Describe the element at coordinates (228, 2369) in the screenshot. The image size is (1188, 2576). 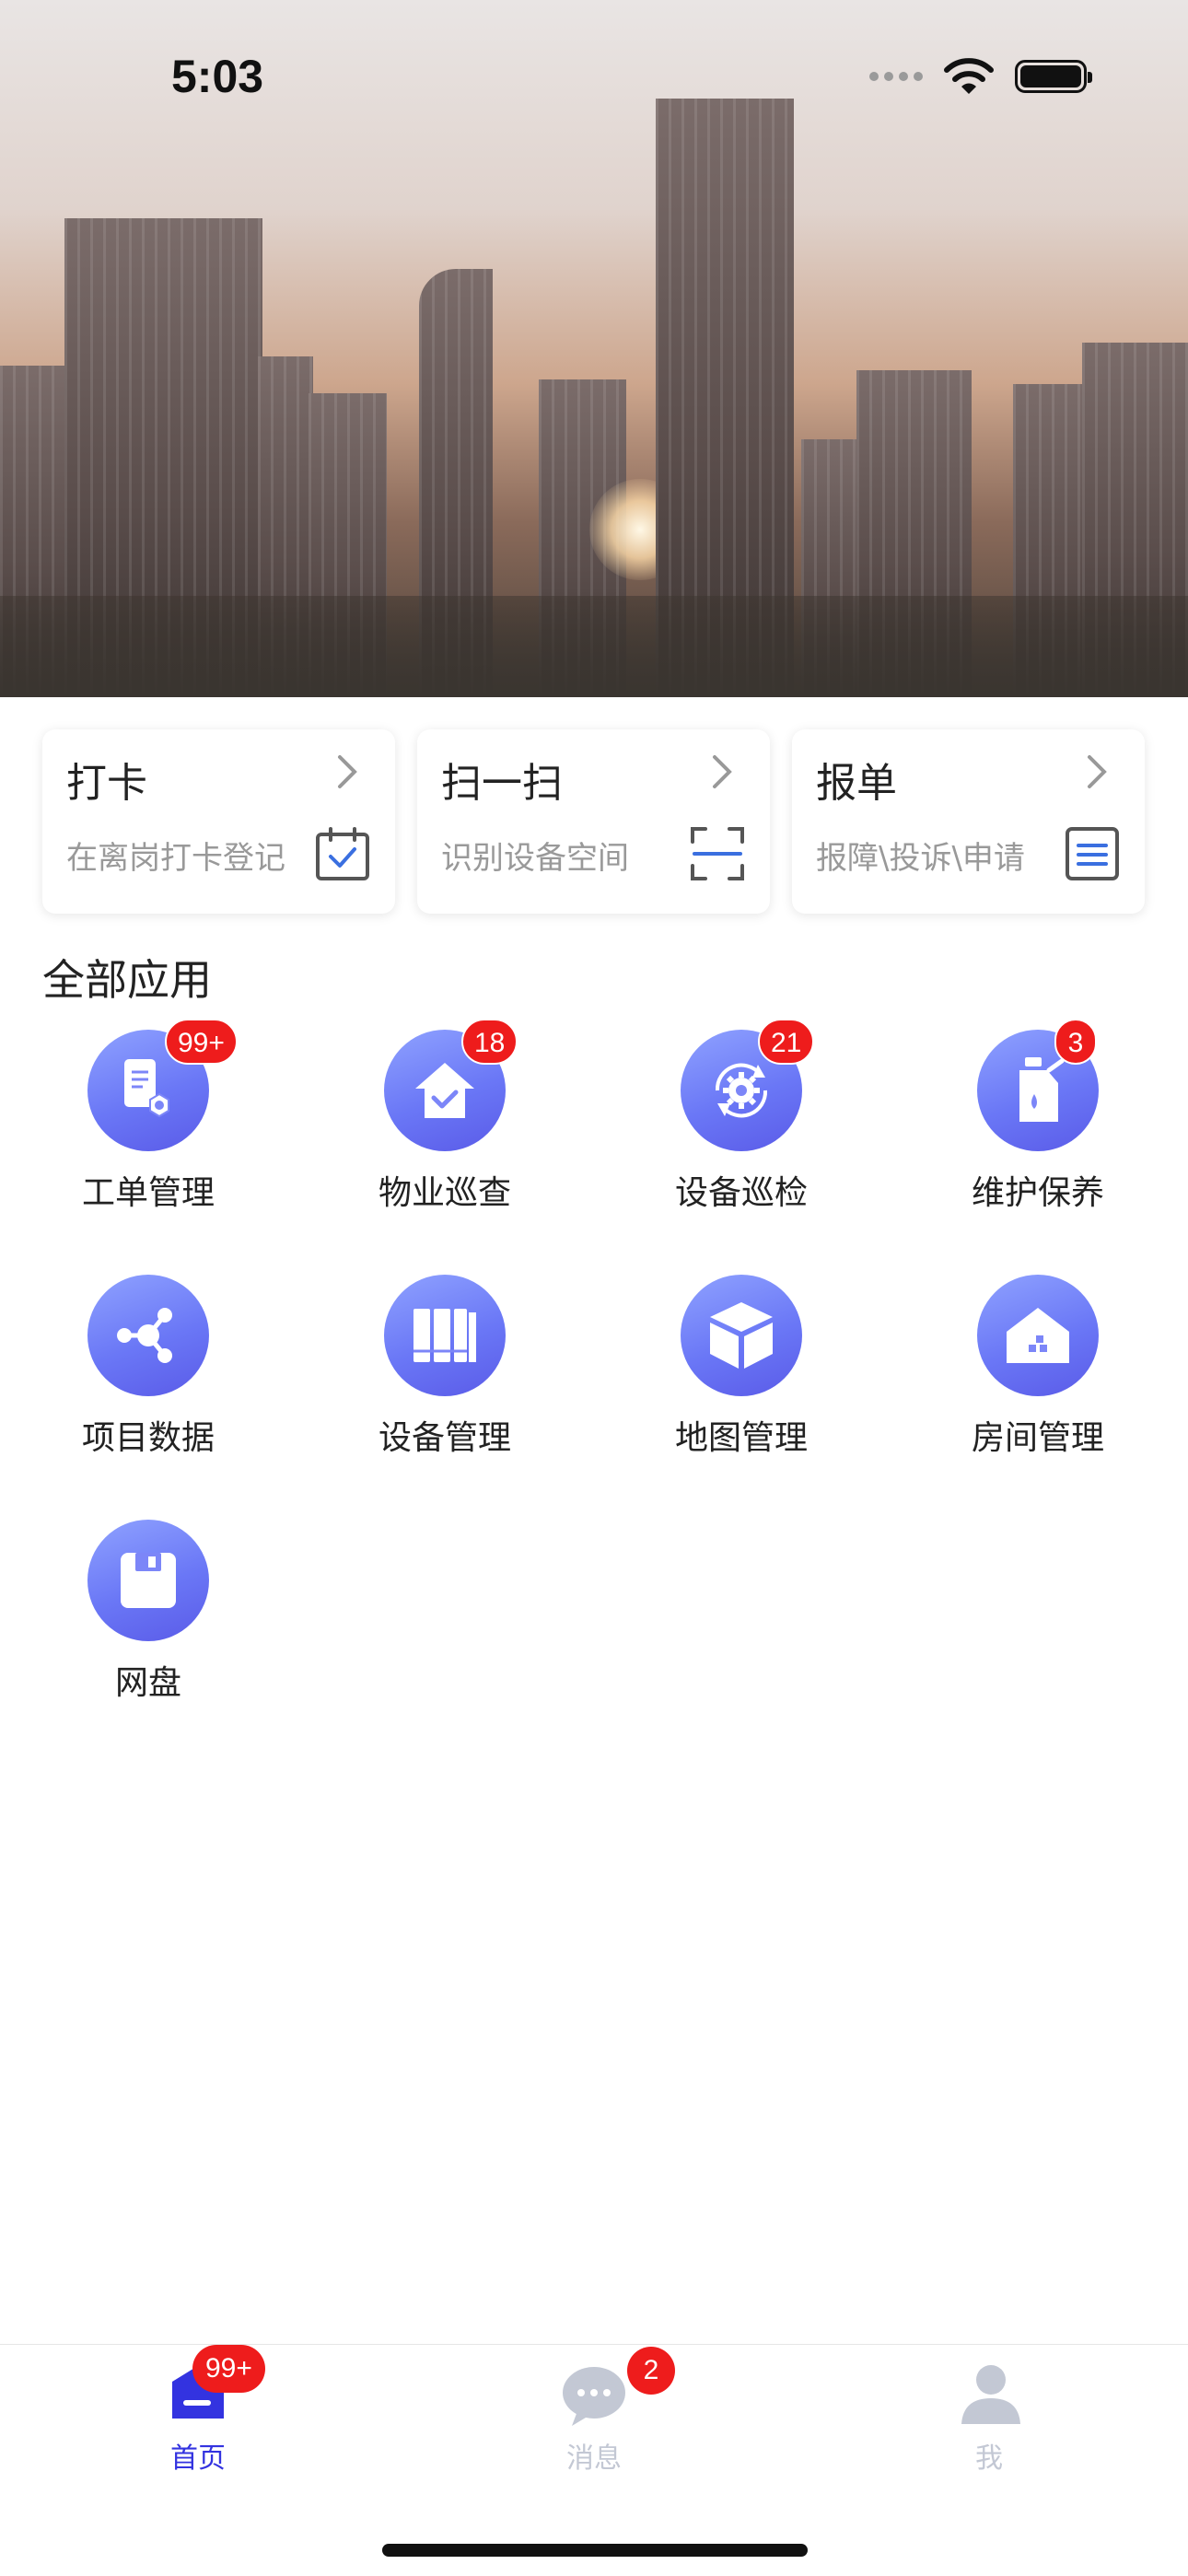
I see `tab-badge: 99+` at that location.